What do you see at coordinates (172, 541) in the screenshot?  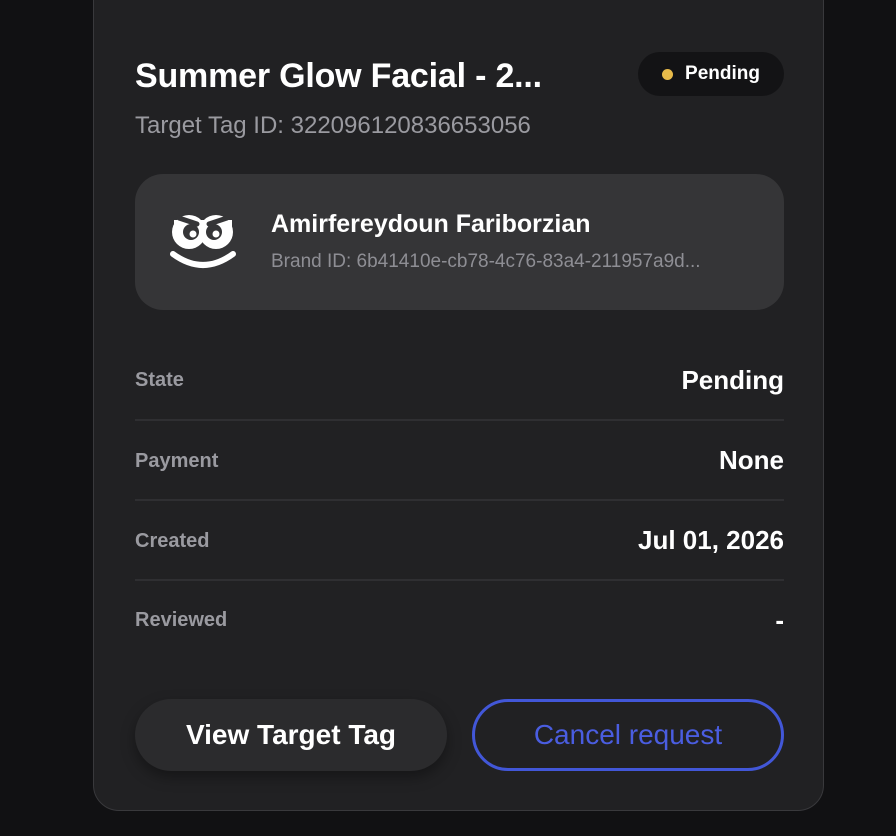 I see `detail-label: Created` at bounding box center [172, 541].